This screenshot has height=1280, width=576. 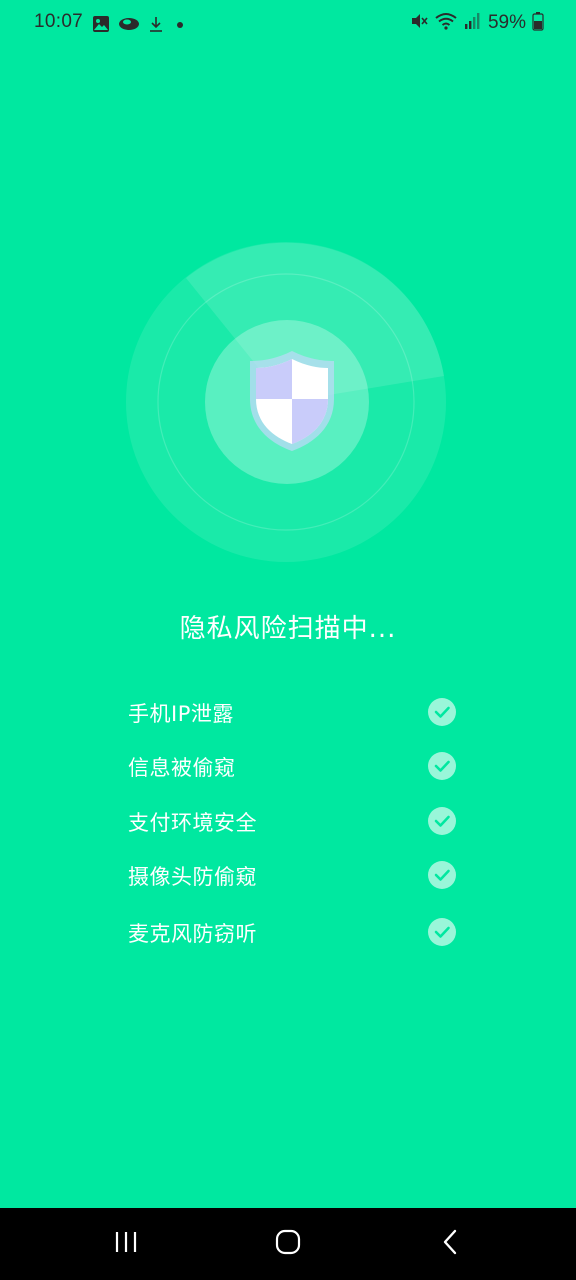 What do you see at coordinates (182, 768) in the screenshot?
I see `check-label: 信息被偷窥` at bounding box center [182, 768].